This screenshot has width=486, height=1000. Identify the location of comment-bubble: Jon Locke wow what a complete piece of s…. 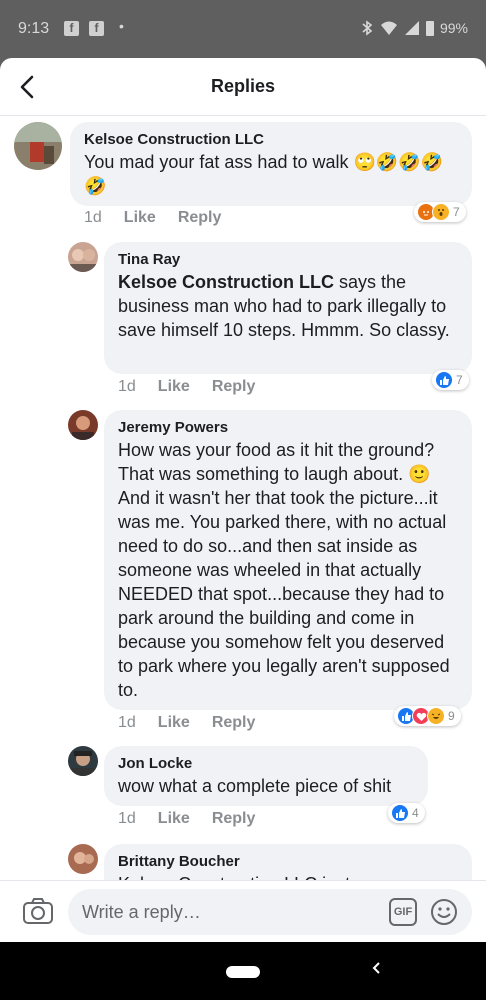
(266, 776).